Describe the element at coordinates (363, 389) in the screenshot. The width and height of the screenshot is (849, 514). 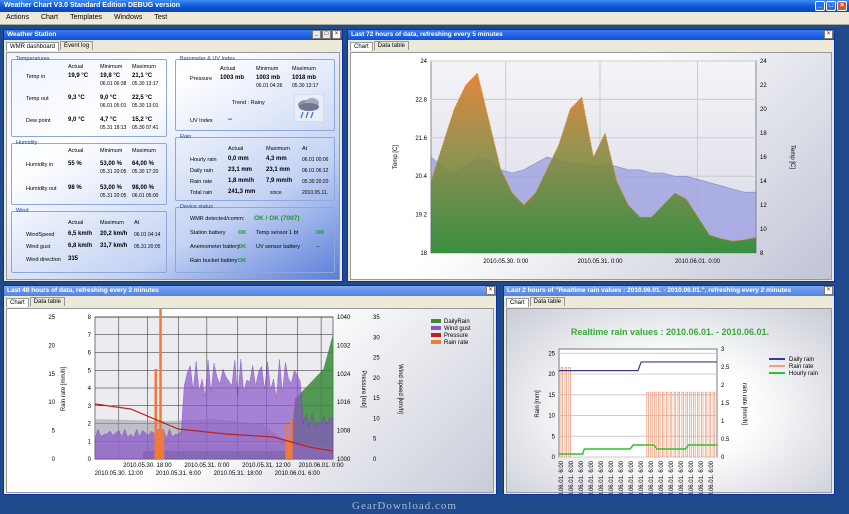
I see `y3-axis-label: Pressure [mb]` at that location.